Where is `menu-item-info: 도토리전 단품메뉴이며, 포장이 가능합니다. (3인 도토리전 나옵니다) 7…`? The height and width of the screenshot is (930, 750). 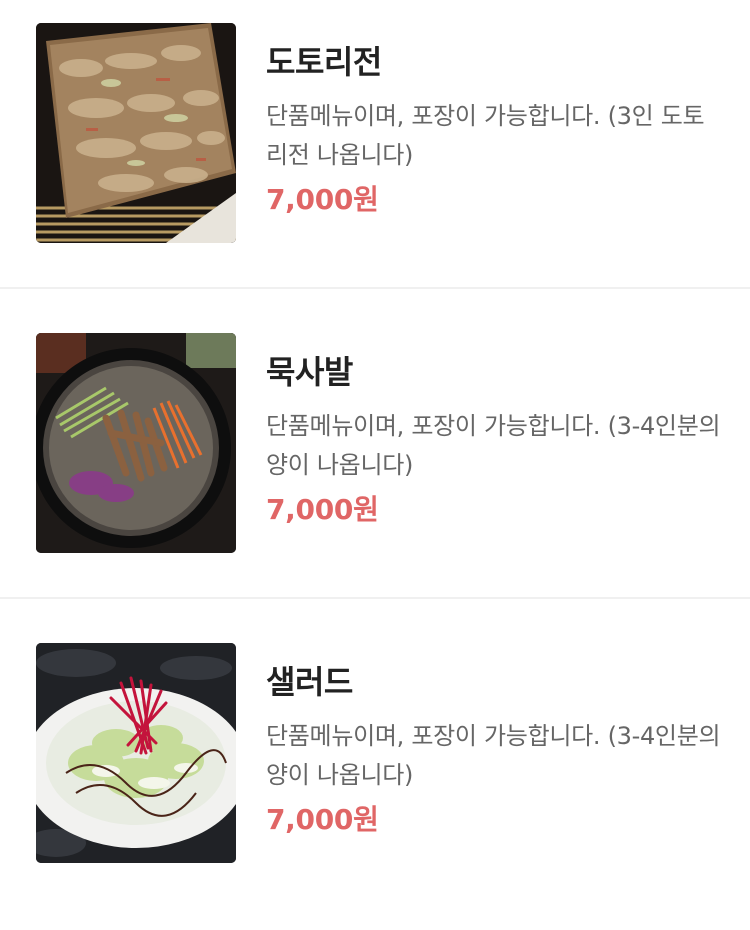 menu-item-info: 도토리전 단품메뉴이며, 포장이 가능합니다. (3인 도토리전 나옵니다) 7… is located at coordinates (496, 129).